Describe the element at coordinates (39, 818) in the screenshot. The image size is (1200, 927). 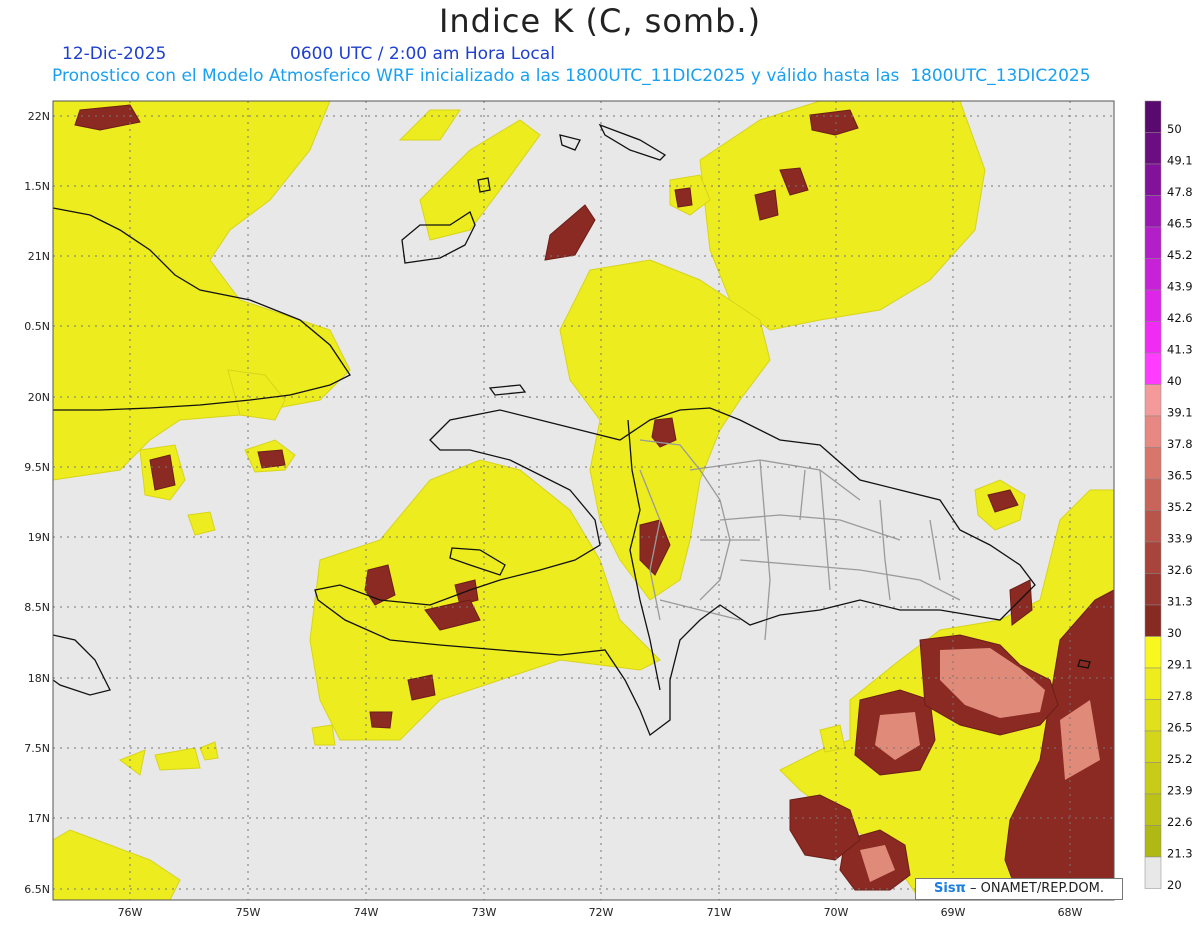
I see `lat-label: 17N` at that location.